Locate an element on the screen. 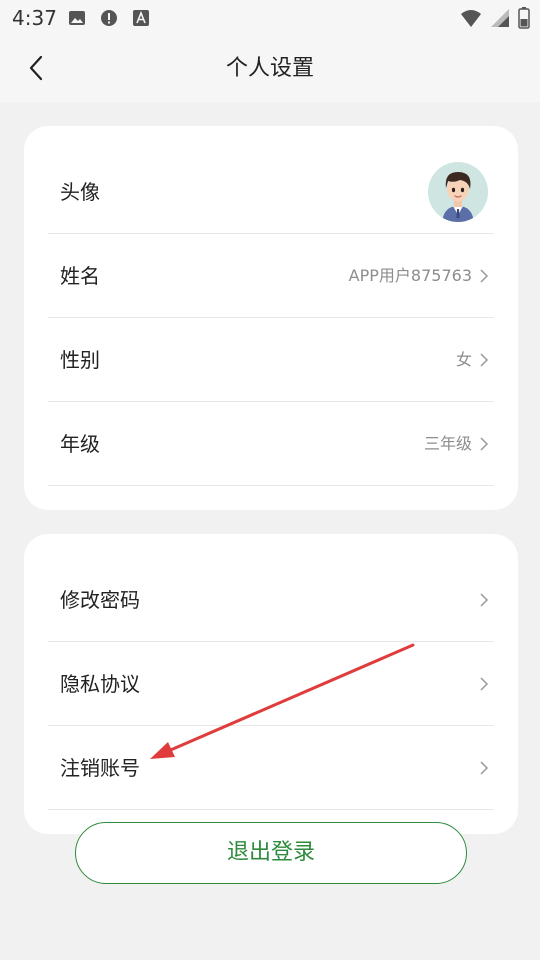 This screenshot has height=960, width=540. privacy-policy-row: 隐私协议 is located at coordinates (271, 684).